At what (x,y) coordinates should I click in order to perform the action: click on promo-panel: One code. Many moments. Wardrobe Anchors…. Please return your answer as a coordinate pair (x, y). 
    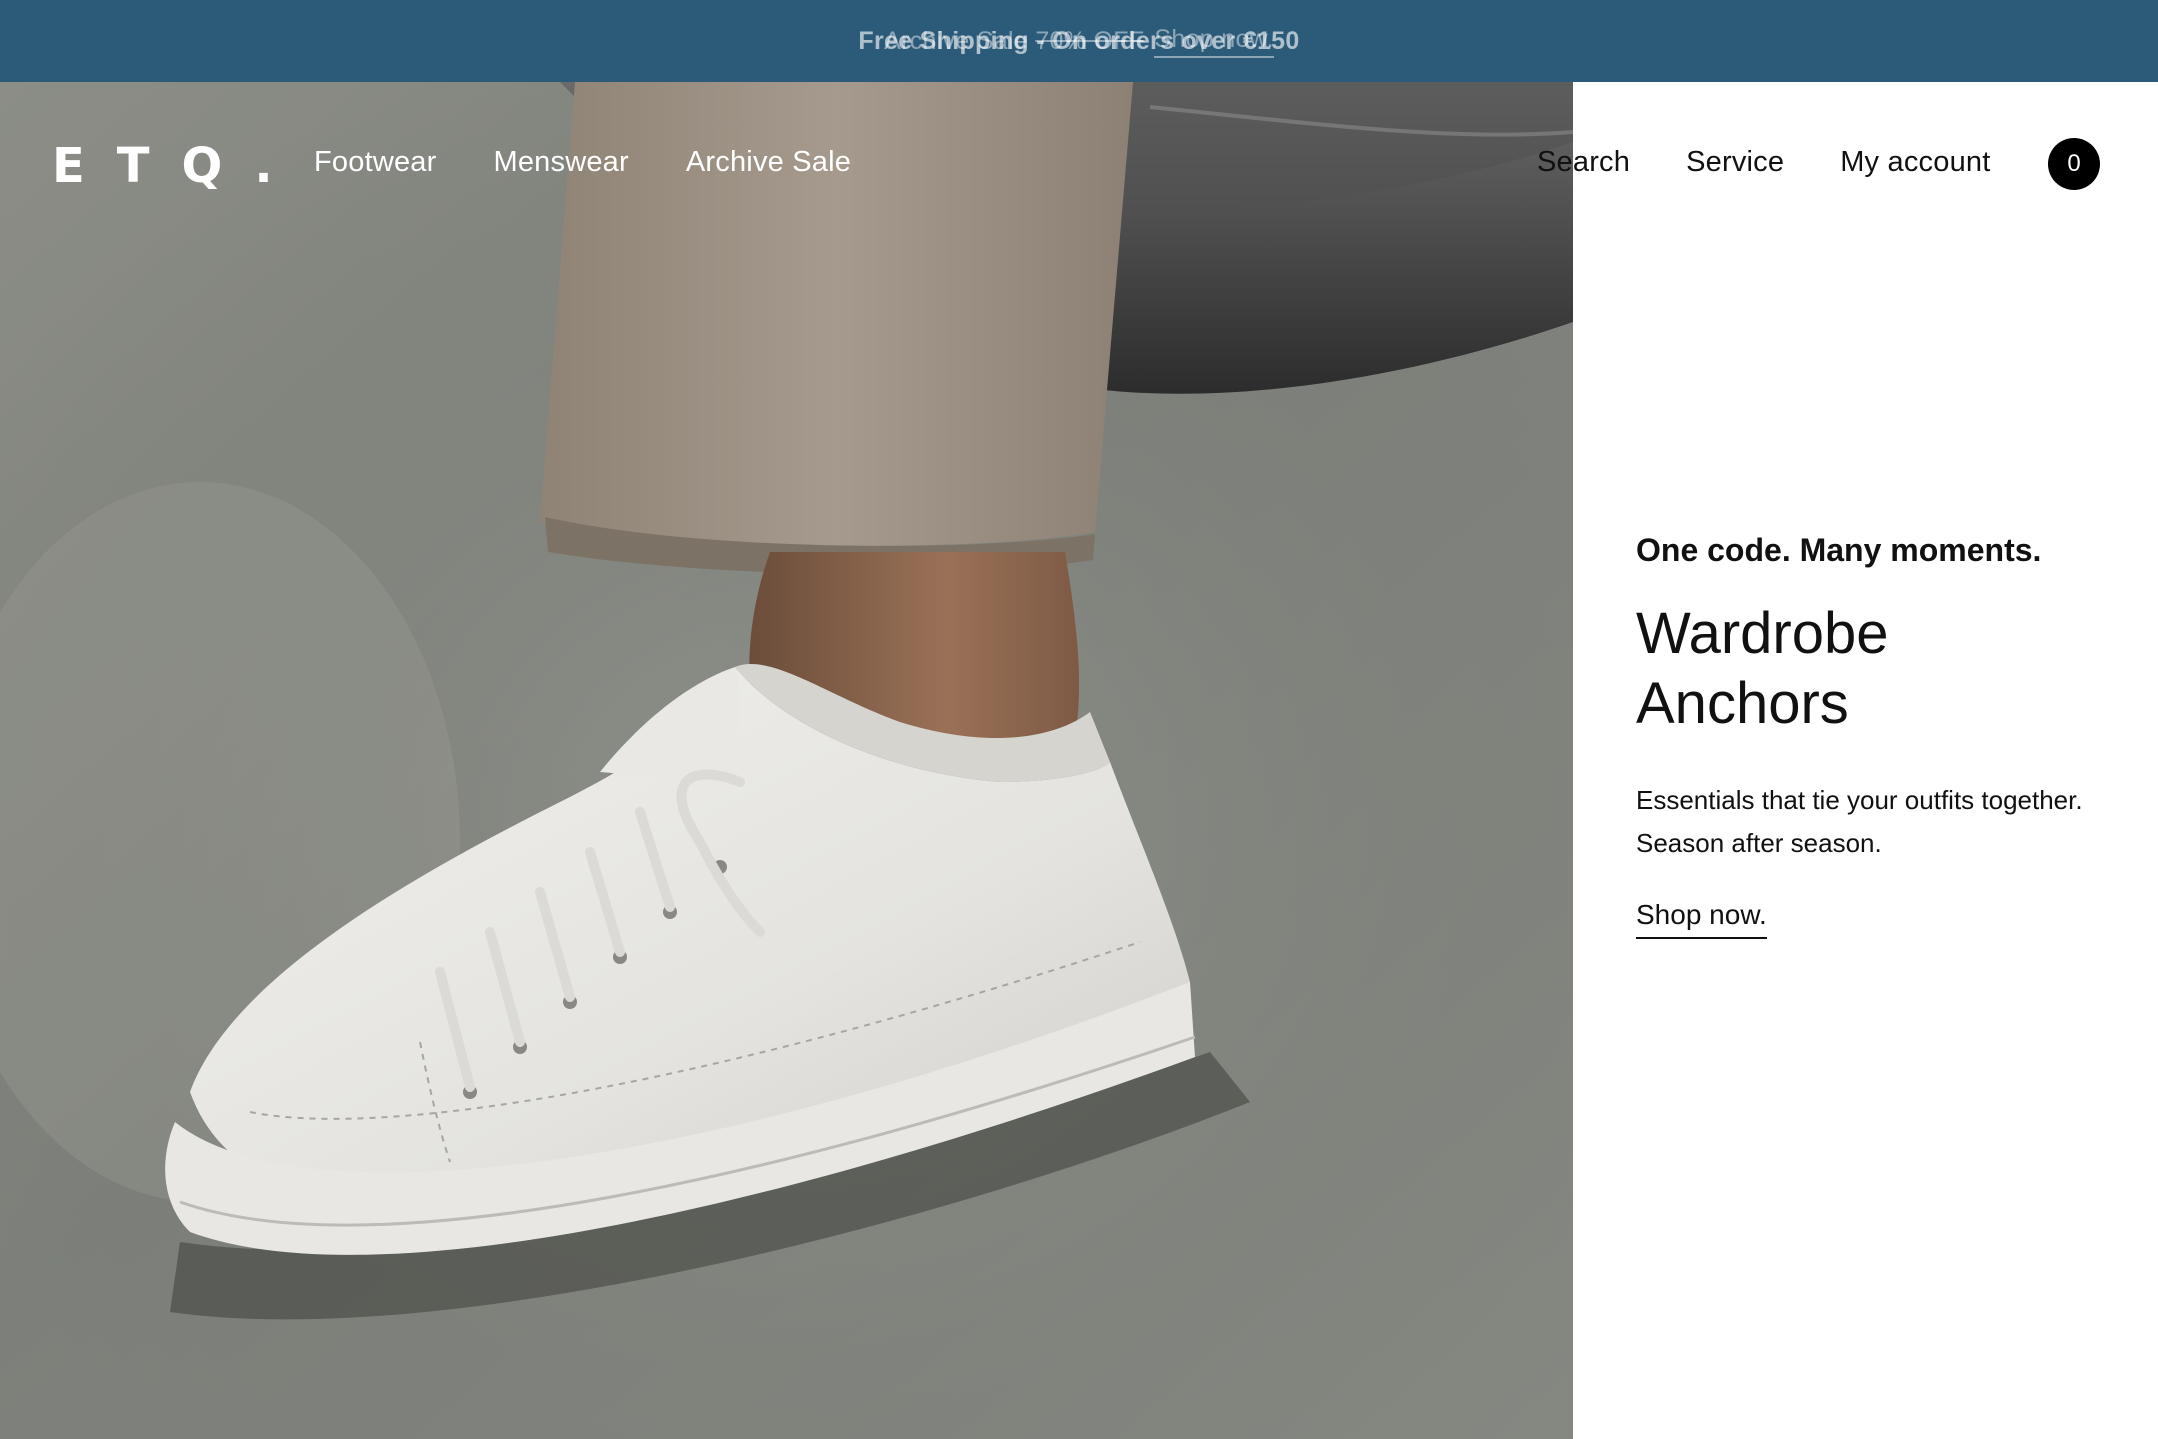
    Looking at the image, I should click on (1871, 735).